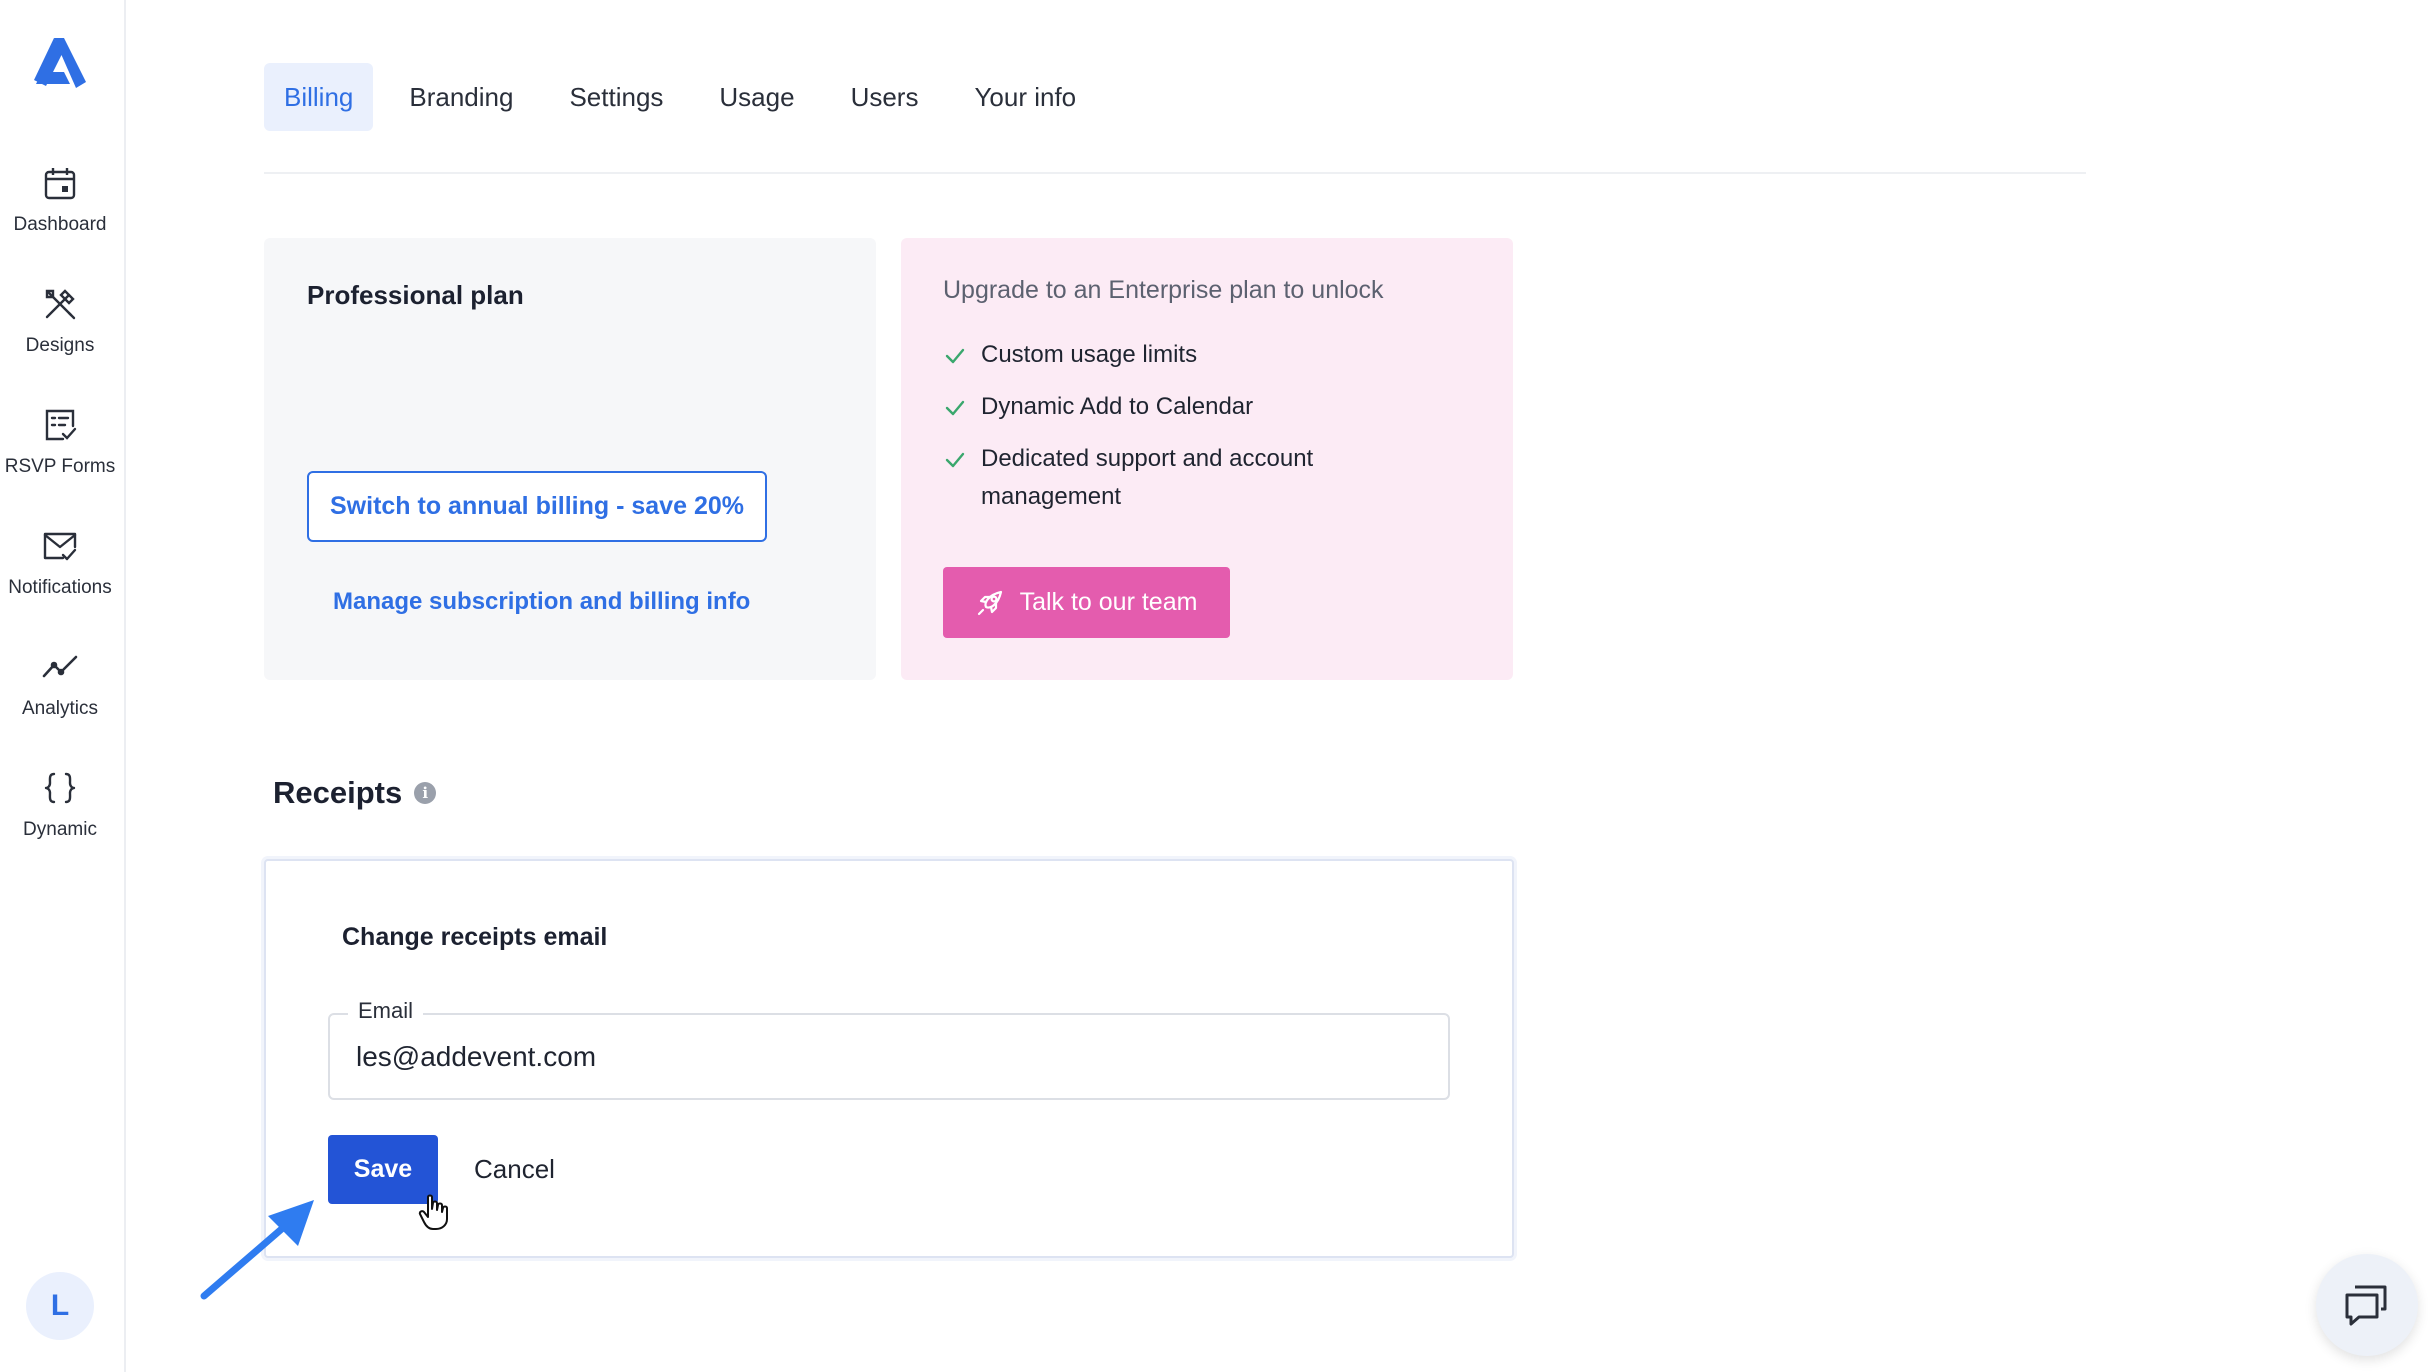 The image size is (2428, 1372). I want to click on feature-text: Custom usage limits, so click(1089, 354).